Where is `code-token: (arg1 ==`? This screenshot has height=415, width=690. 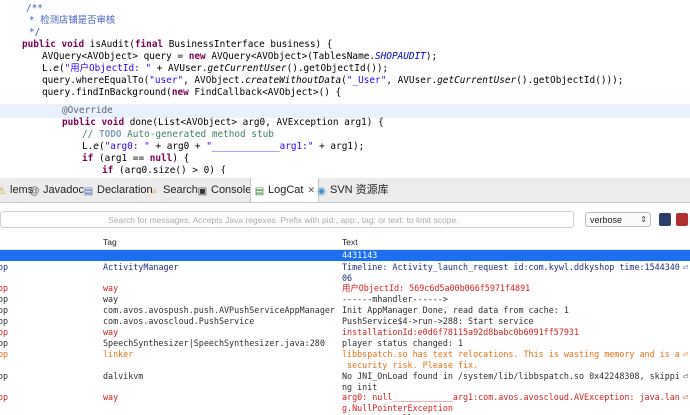
code-token: (arg1 == is located at coordinates (124, 158).